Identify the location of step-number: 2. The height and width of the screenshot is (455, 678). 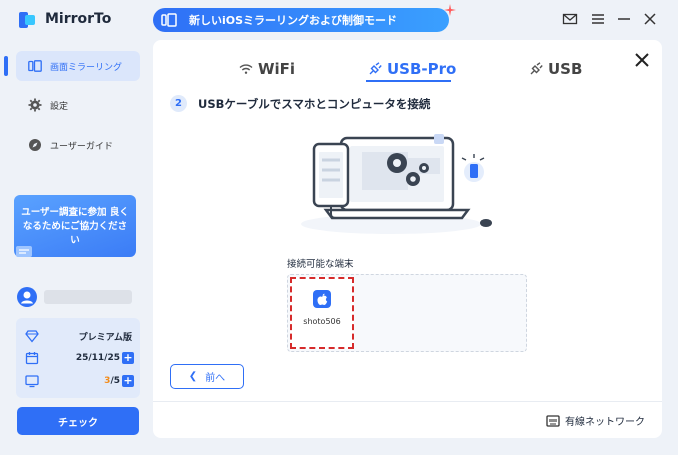
(178, 103).